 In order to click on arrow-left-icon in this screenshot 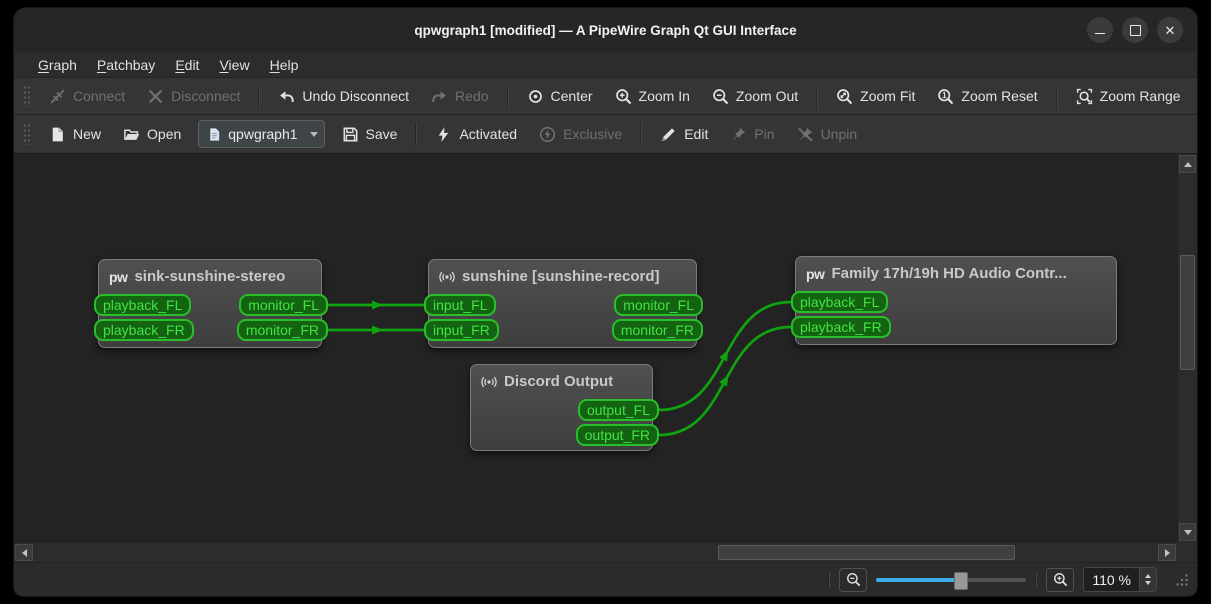, I will do `click(24, 552)`.